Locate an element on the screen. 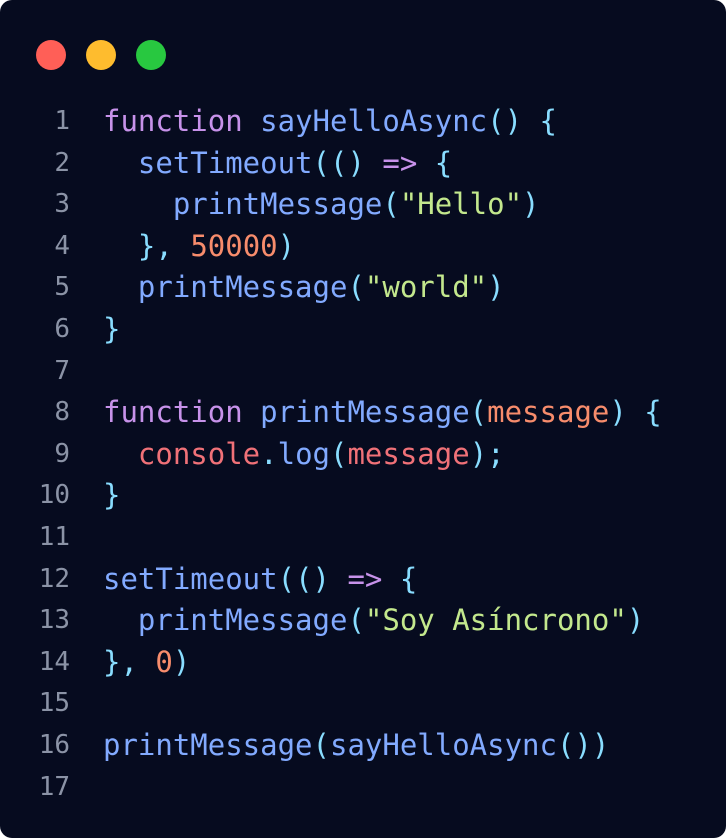  line-number: 4 is located at coordinates (62, 245).